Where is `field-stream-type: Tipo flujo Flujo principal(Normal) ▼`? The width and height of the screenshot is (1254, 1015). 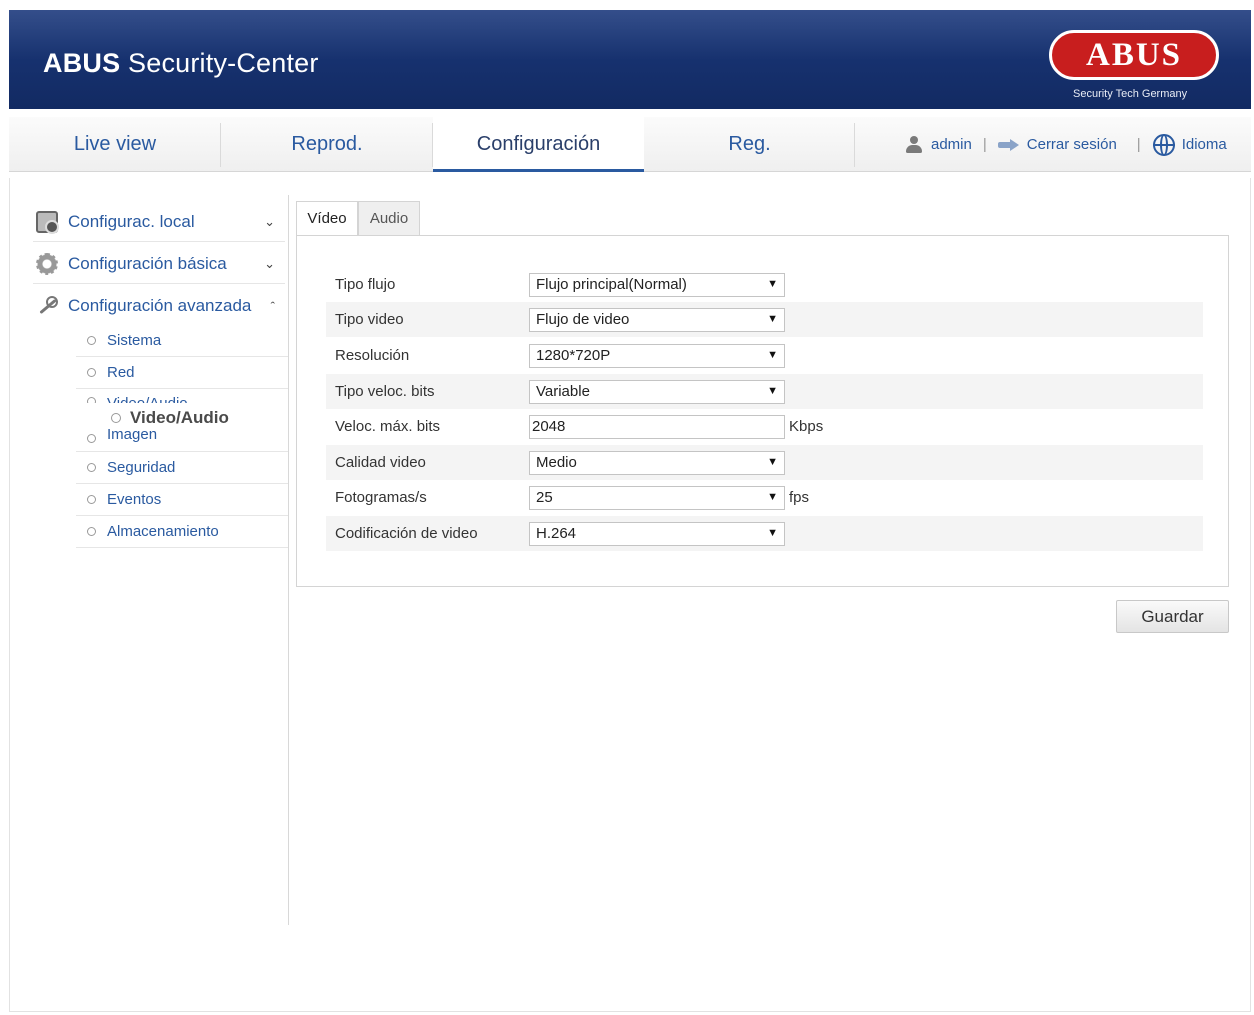
field-stream-type: Tipo flujo Flujo principal(Normal) ▼ is located at coordinates (764, 284).